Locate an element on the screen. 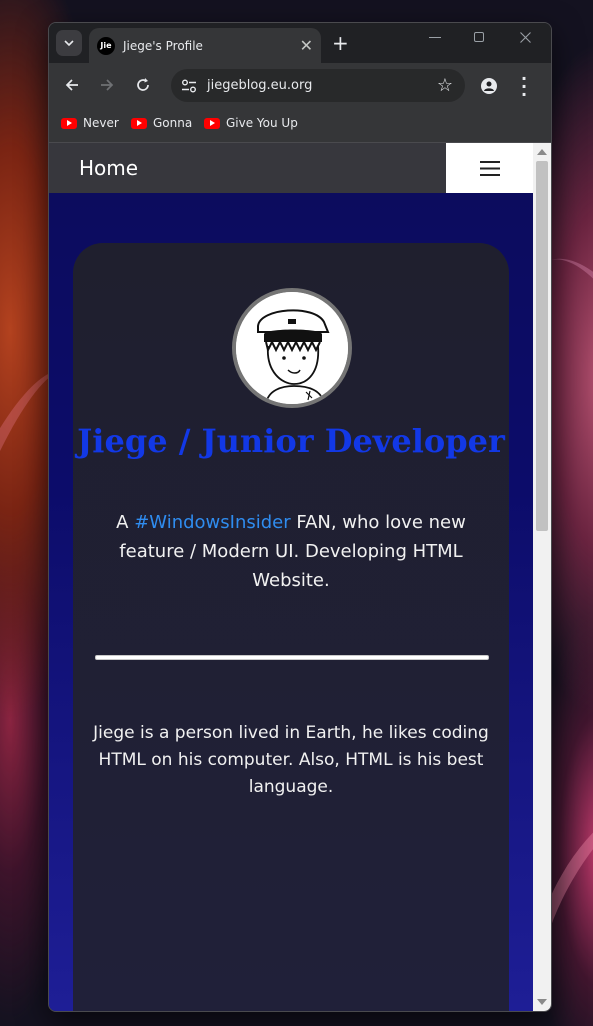 The height and width of the screenshot is (1026, 593). tab-title: Jiege's Profile is located at coordinates (163, 45).